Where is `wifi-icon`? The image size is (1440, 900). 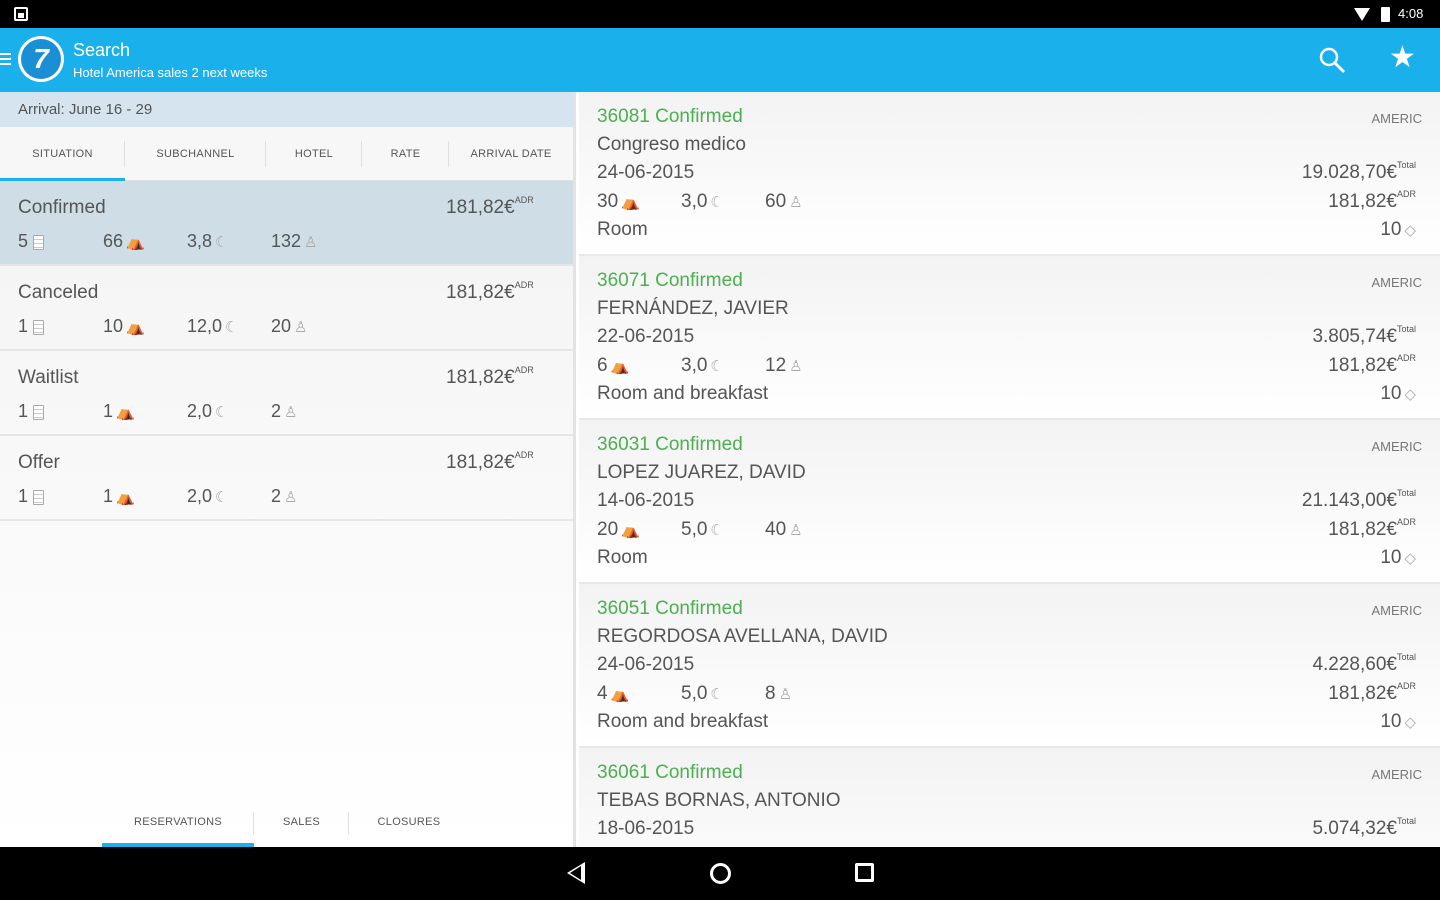 wifi-icon is located at coordinates (1362, 14).